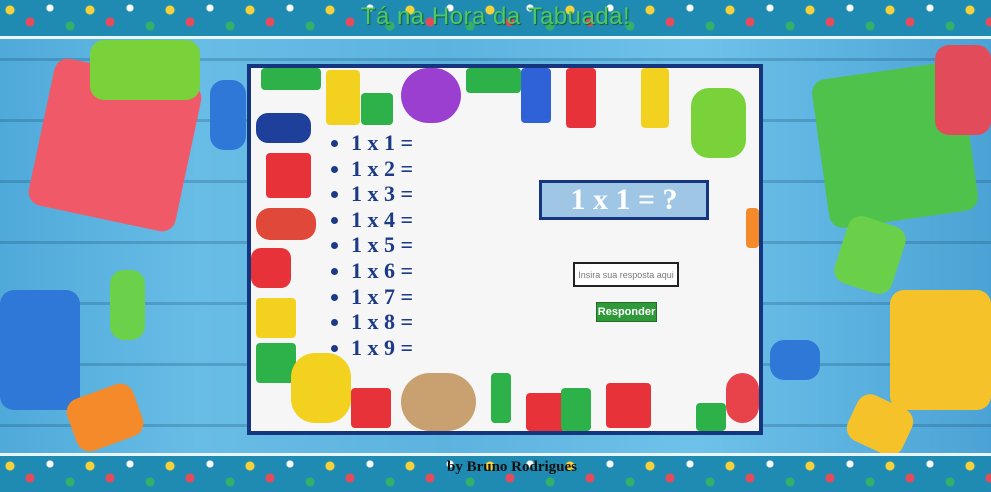 The width and height of the screenshot is (991, 492). What do you see at coordinates (382, 297) in the screenshot?
I see `tabuada-item: 1 x 7 =` at bounding box center [382, 297].